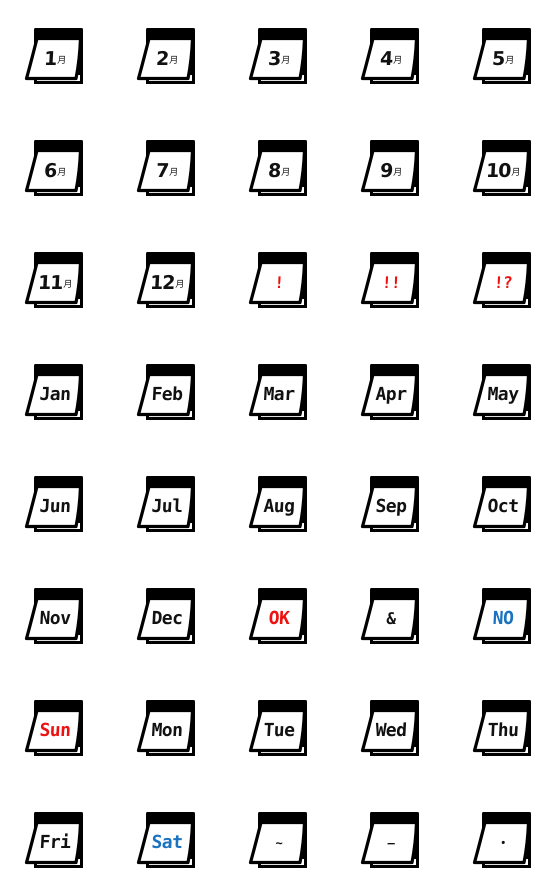 Image resolution: width=560 pixels, height=896 pixels. I want to click on sticker-6: 6月, so click(56, 168).